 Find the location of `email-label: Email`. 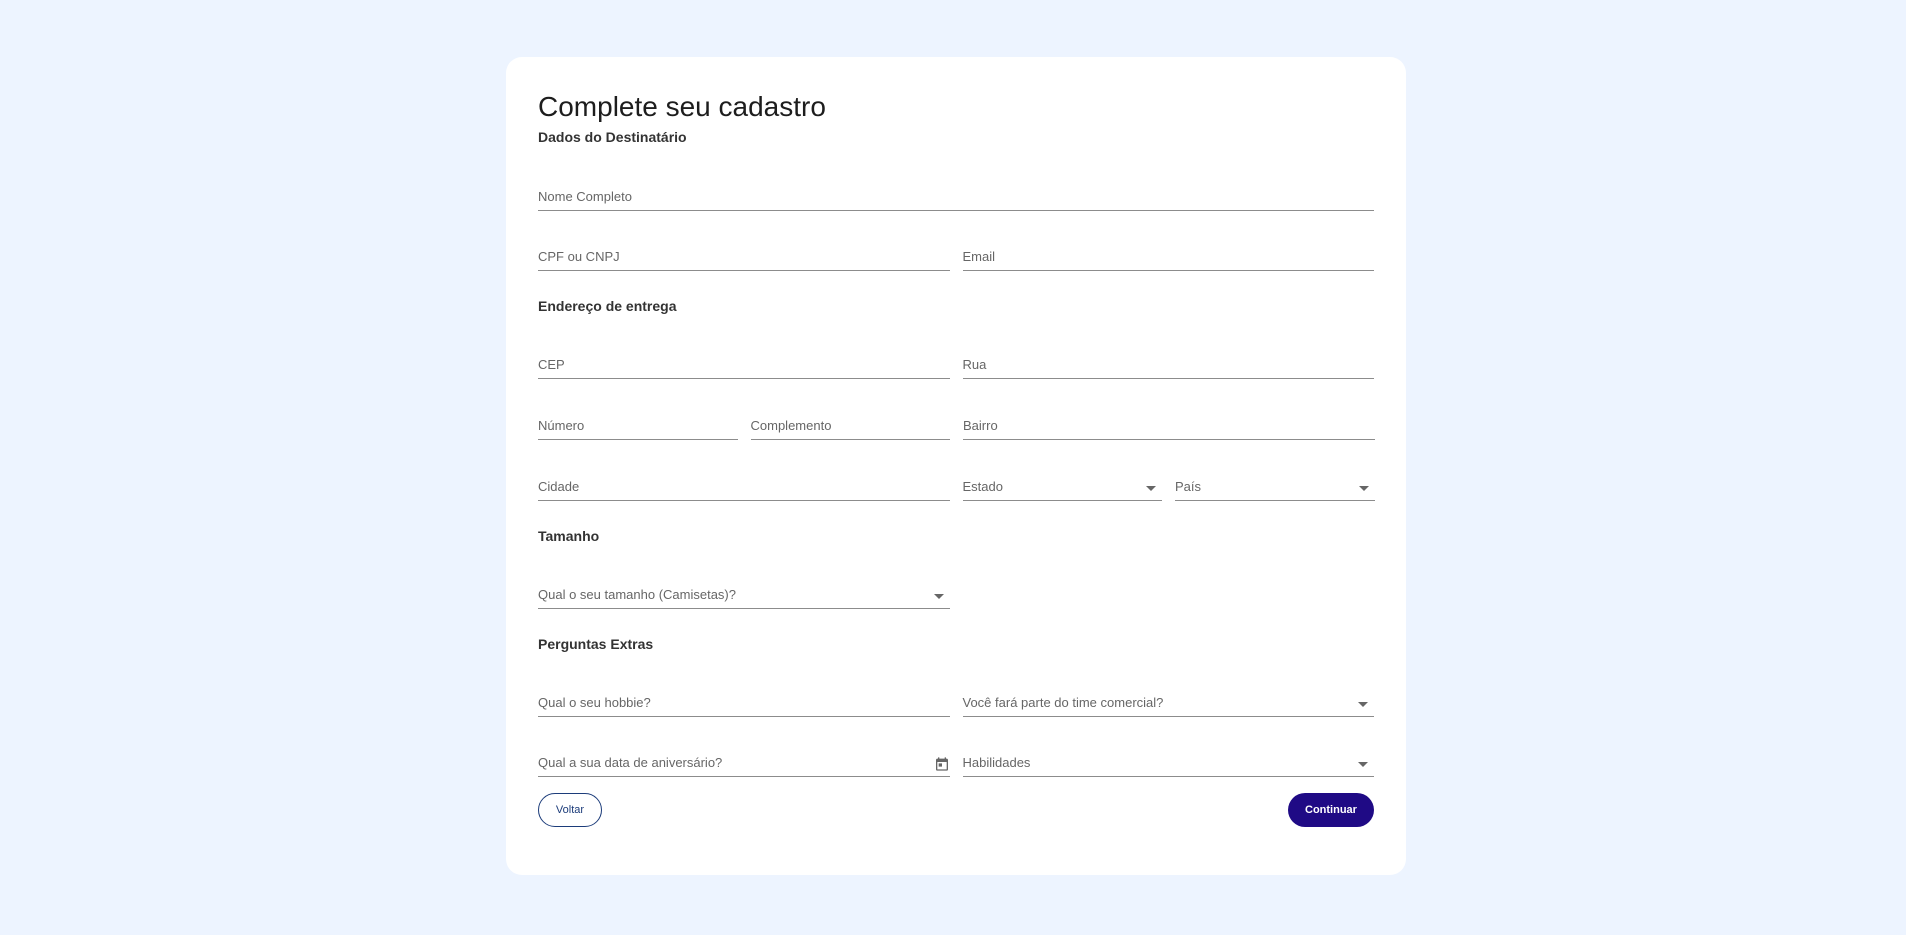

email-label: Email is located at coordinates (979, 256).